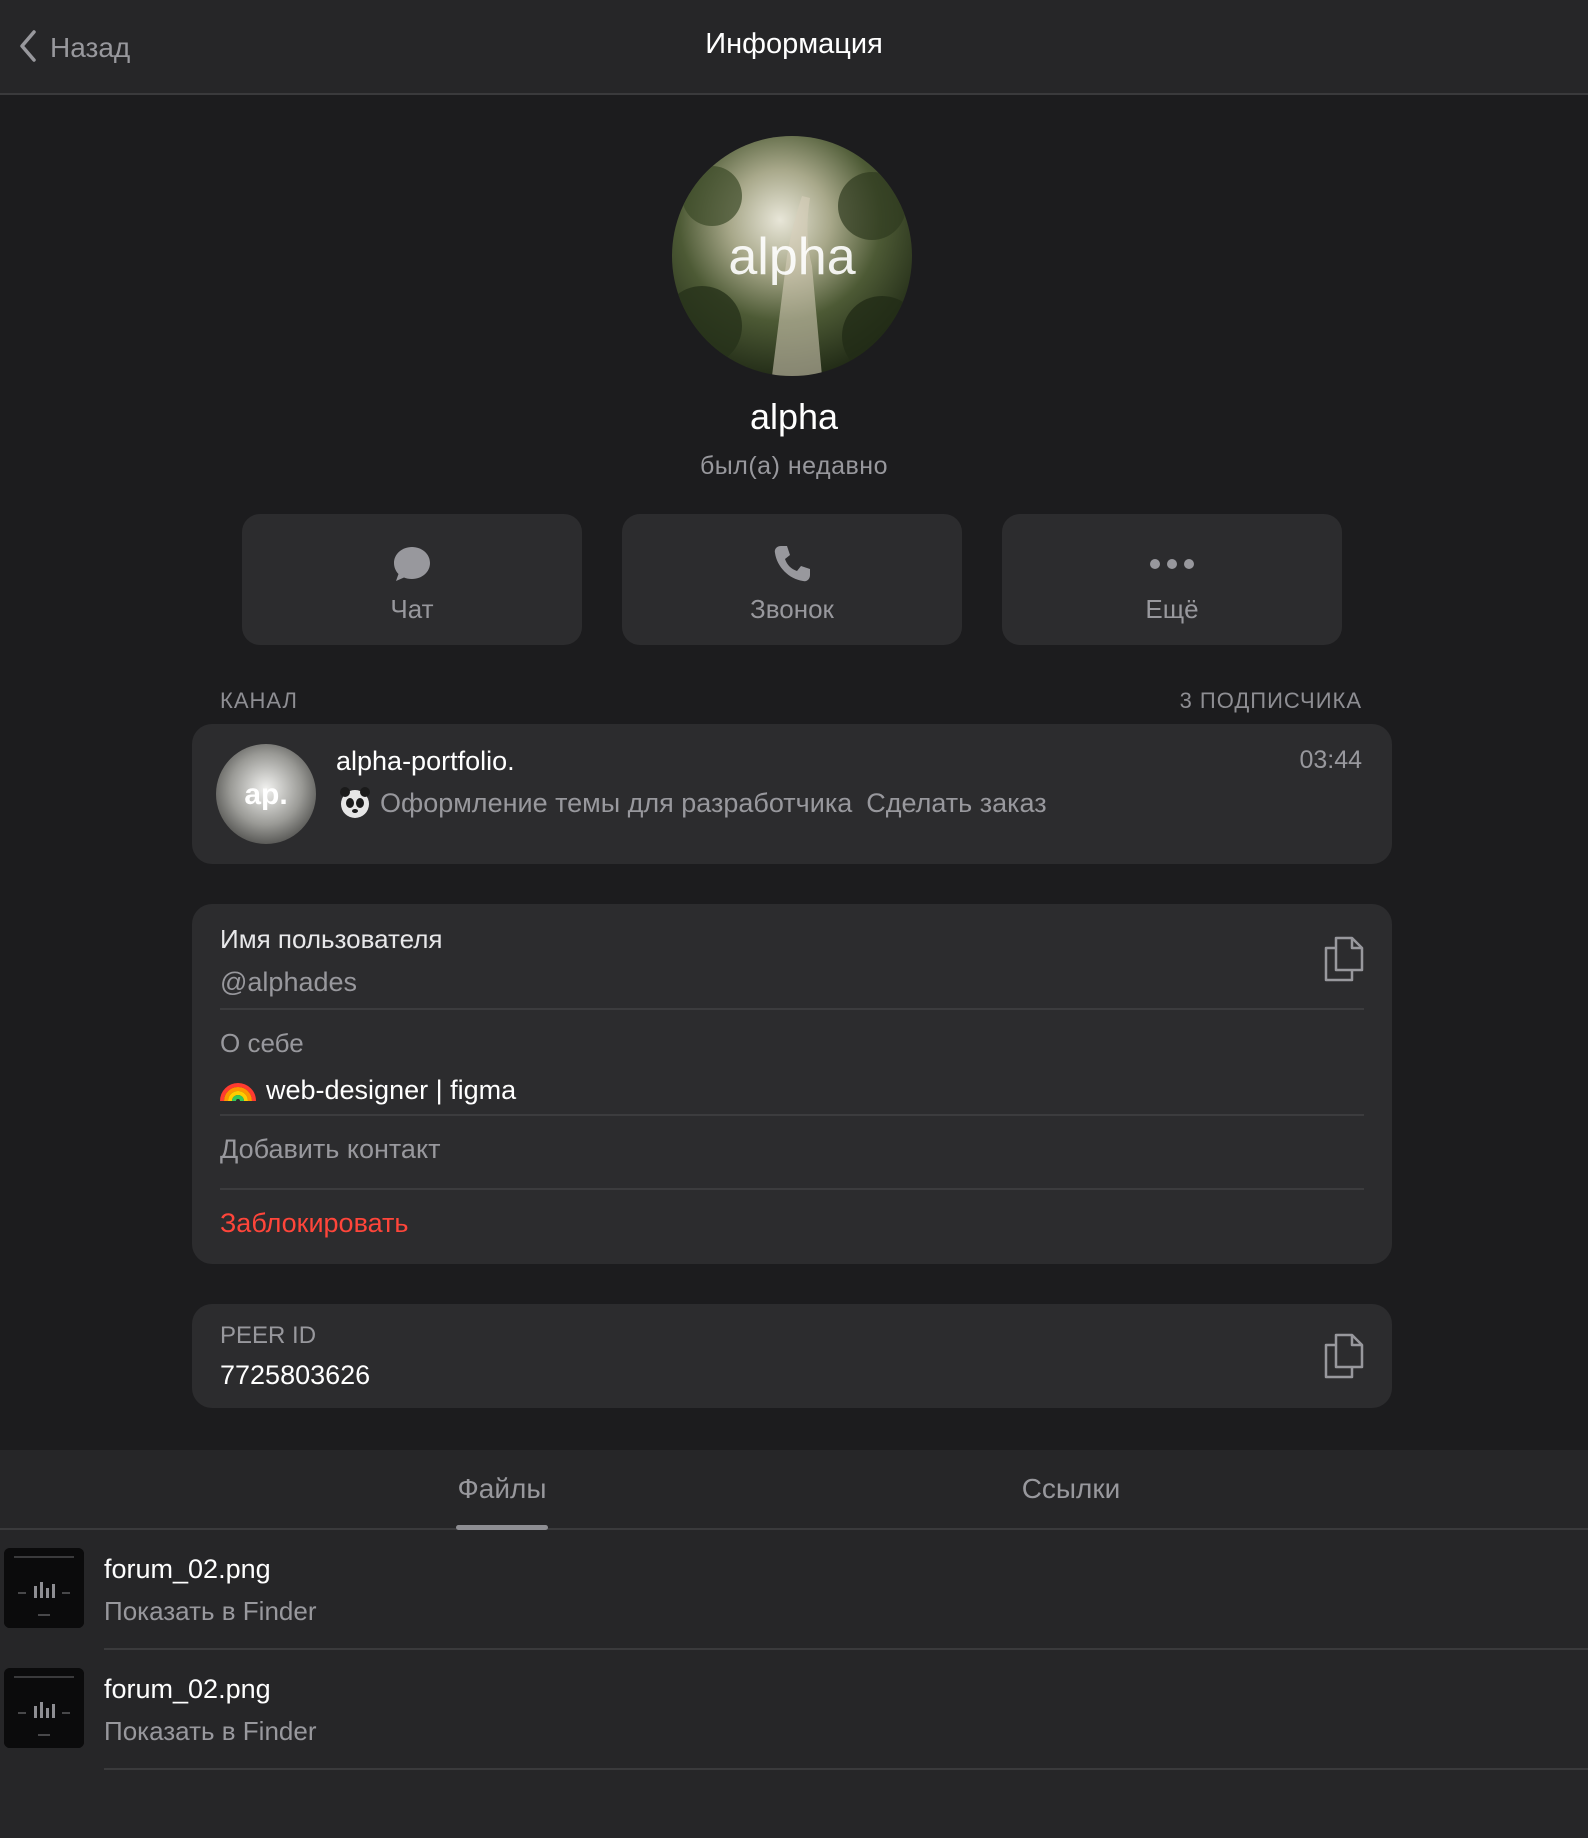 This screenshot has width=1588, height=1838. What do you see at coordinates (616, 802) in the screenshot?
I see `channel-preview-text: Оформление темы для разработчика` at bounding box center [616, 802].